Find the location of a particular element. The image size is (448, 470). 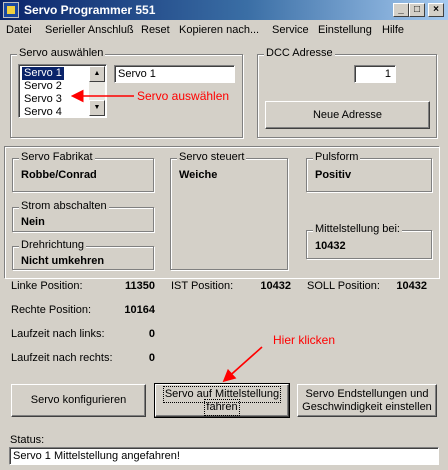

mittelstellung-button-line1: Servo auf Mittelstellung is located at coordinates (222, 394).